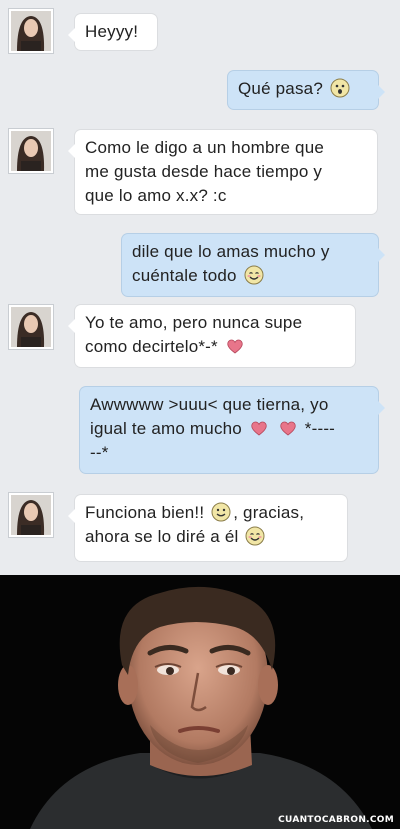  Describe the element at coordinates (209, 404) in the screenshot. I see `message-text-line: Awwwww >uuu< que tierna, yo` at that location.